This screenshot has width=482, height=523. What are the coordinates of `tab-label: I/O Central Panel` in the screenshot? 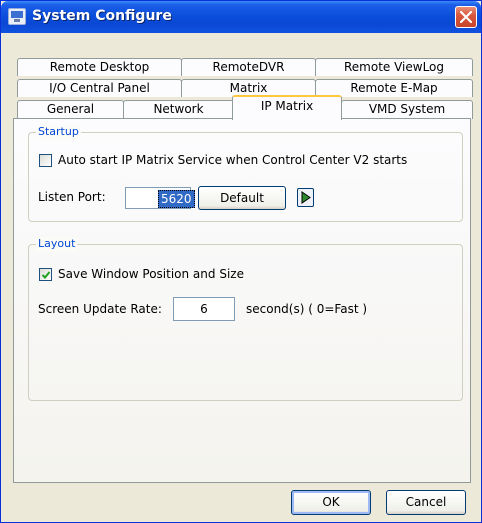 It's located at (99, 88).